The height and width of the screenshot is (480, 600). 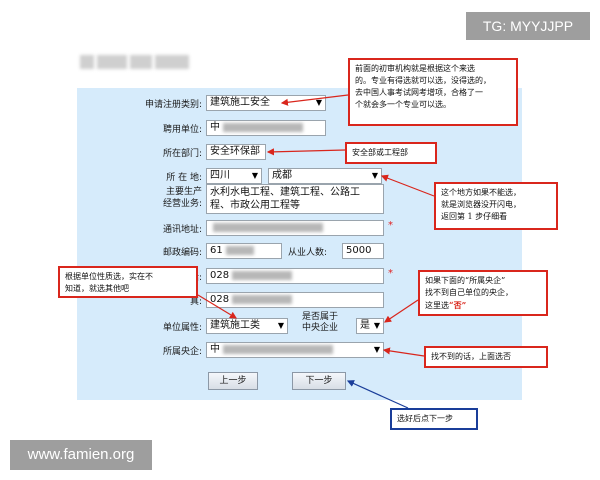 I want to click on staff-count-field: 5000, so click(x=363, y=251).